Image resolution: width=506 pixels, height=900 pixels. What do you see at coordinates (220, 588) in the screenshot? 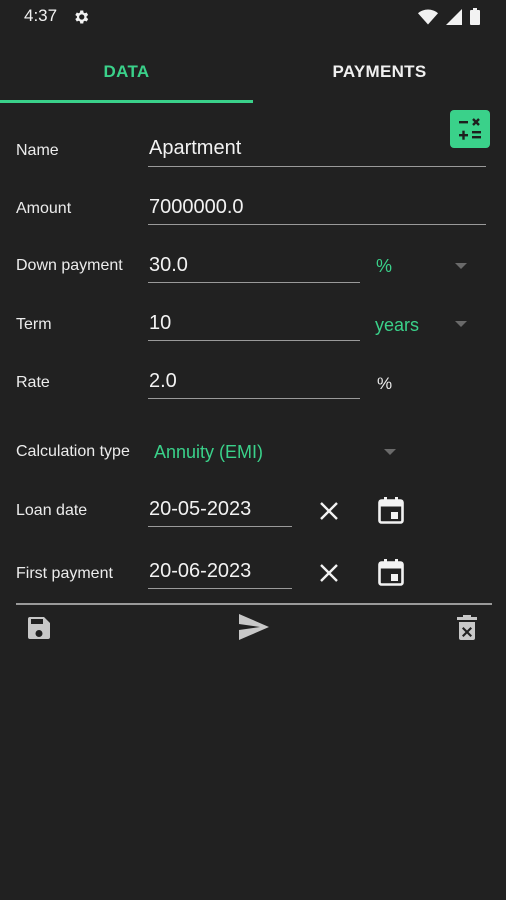
I see `first-payment-underline` at bounding box center [220, 588].